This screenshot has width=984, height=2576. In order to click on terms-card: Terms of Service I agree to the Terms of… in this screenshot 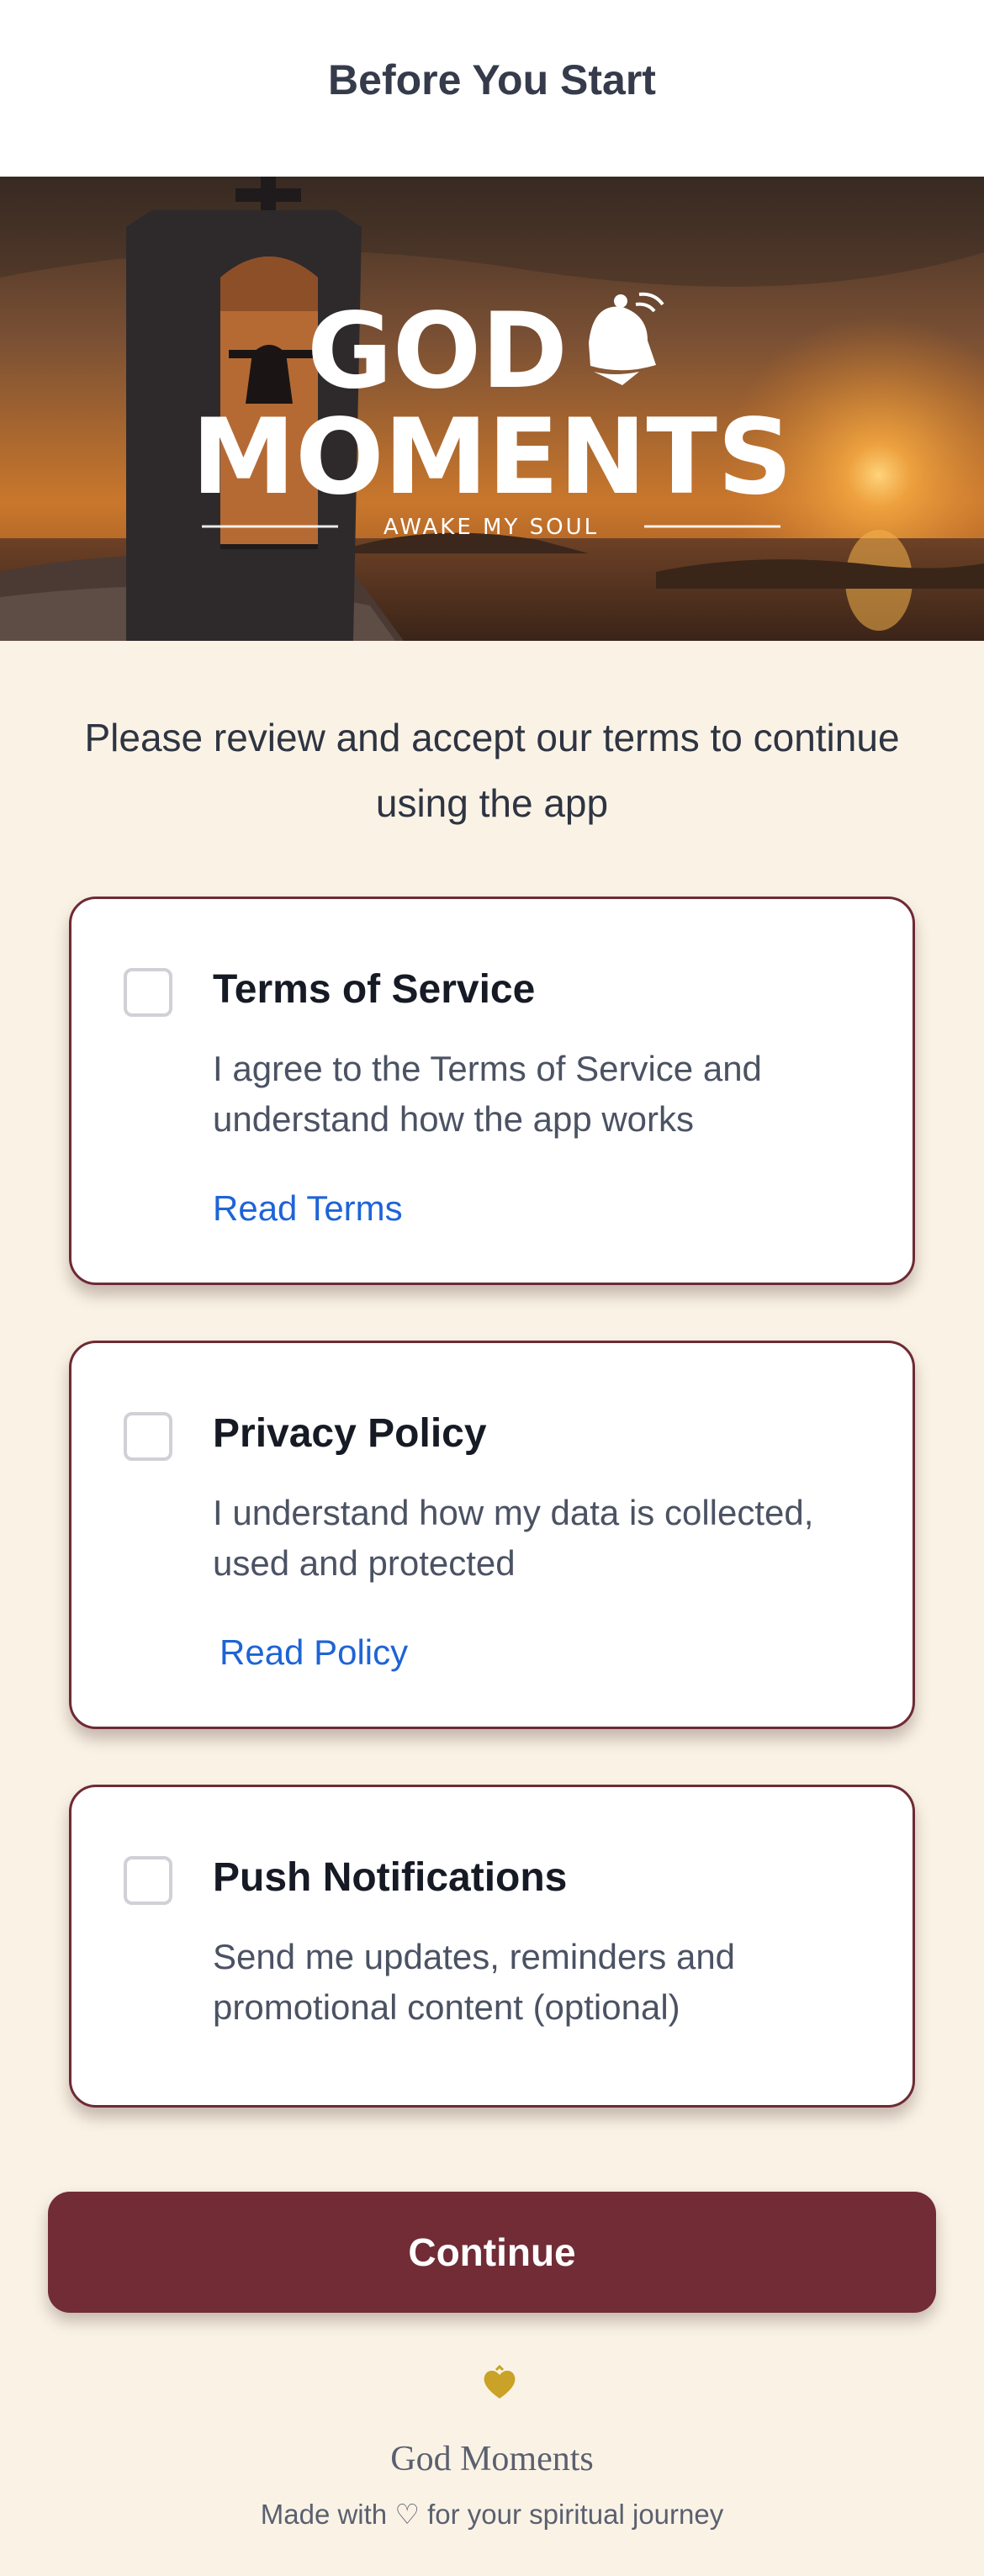, I will do `click(492, 1091)`.